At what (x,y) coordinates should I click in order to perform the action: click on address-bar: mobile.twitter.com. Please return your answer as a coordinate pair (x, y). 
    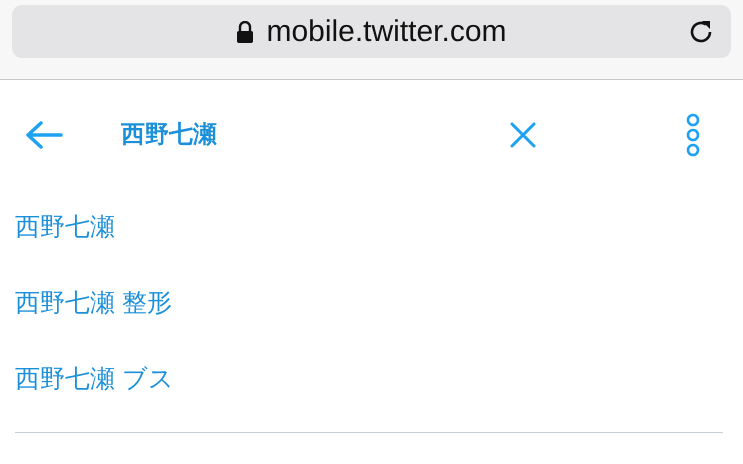
    Looking at the image, I should click on (371, 31).